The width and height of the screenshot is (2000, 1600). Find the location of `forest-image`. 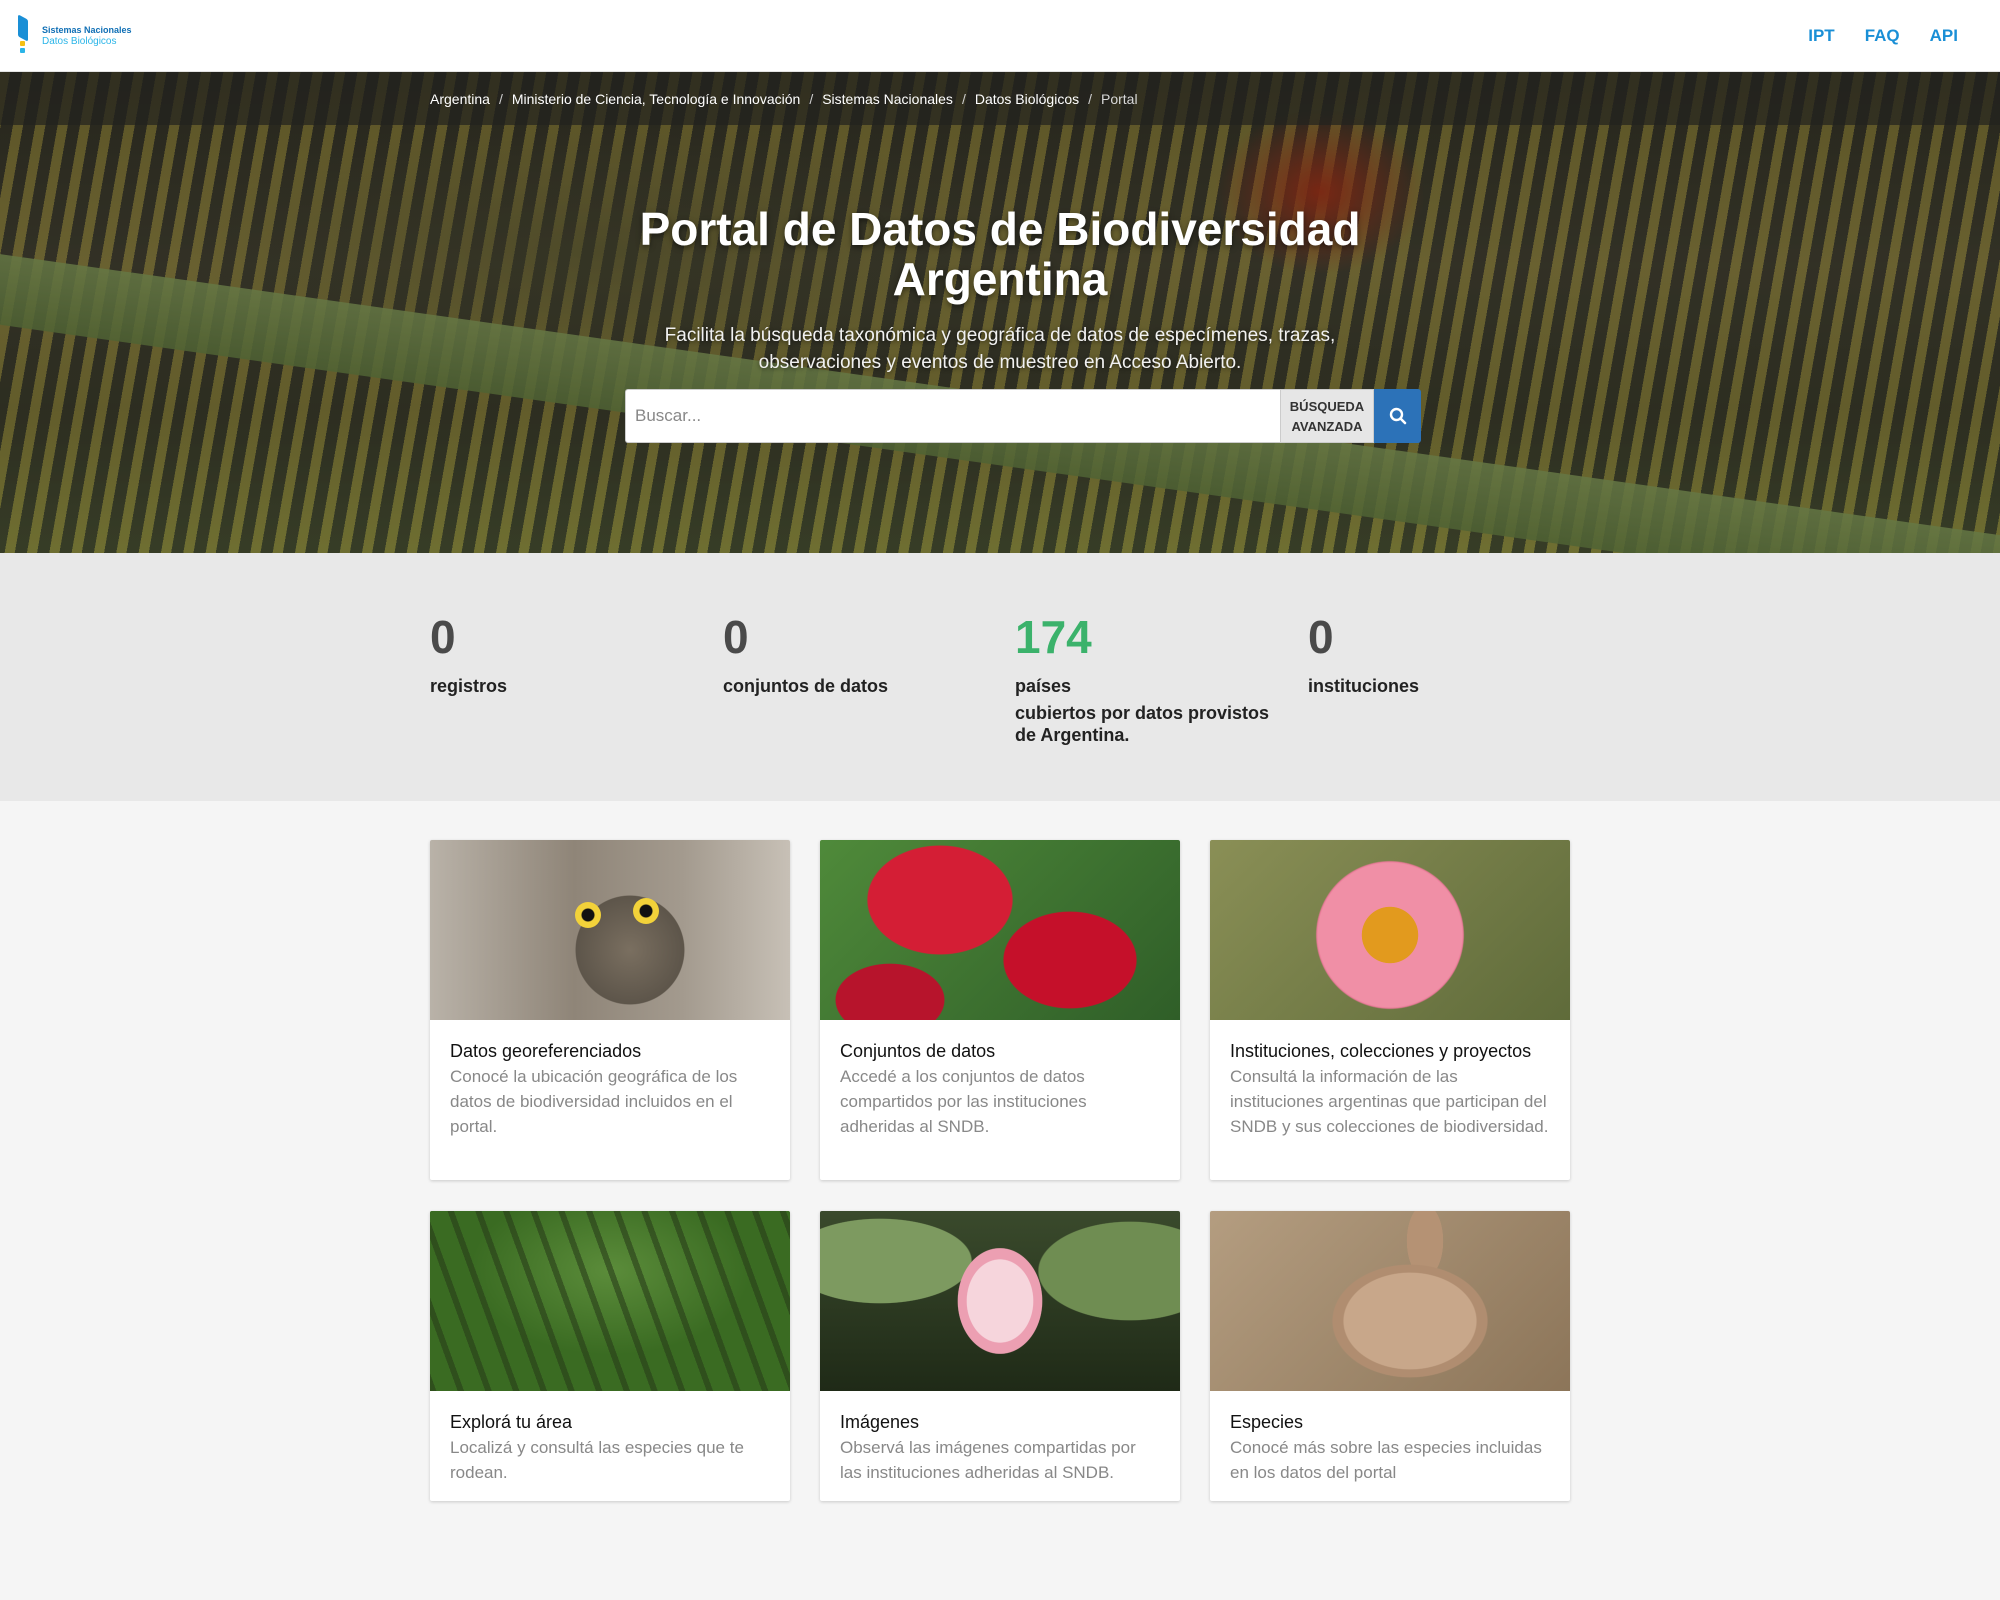

forest-image is located at coordinates (610, 1301).